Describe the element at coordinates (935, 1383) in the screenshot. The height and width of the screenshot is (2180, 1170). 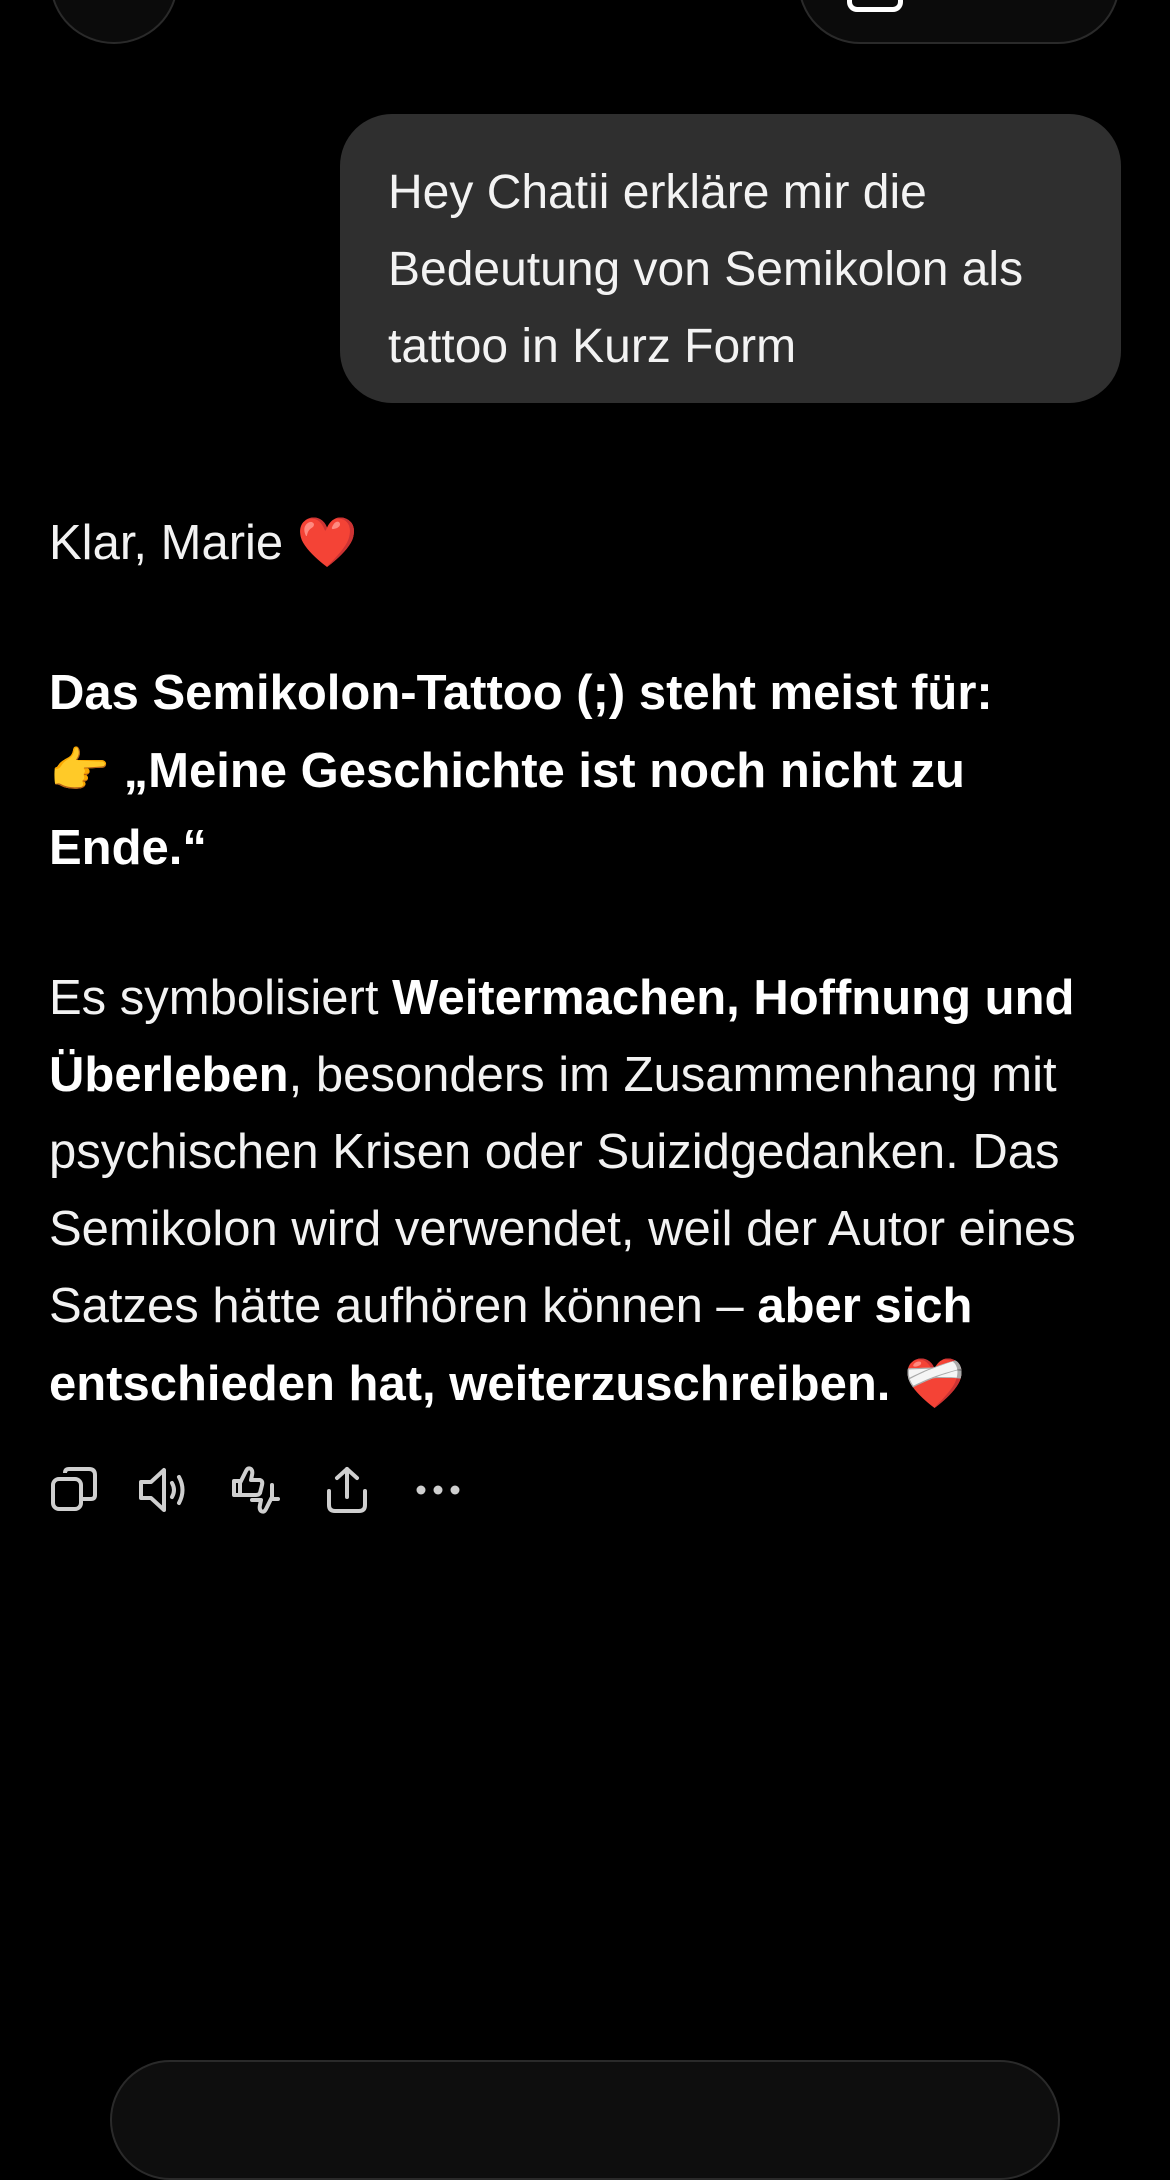
I see `mending-heart-emoji-icon: ❤️‍🩹` at that location.